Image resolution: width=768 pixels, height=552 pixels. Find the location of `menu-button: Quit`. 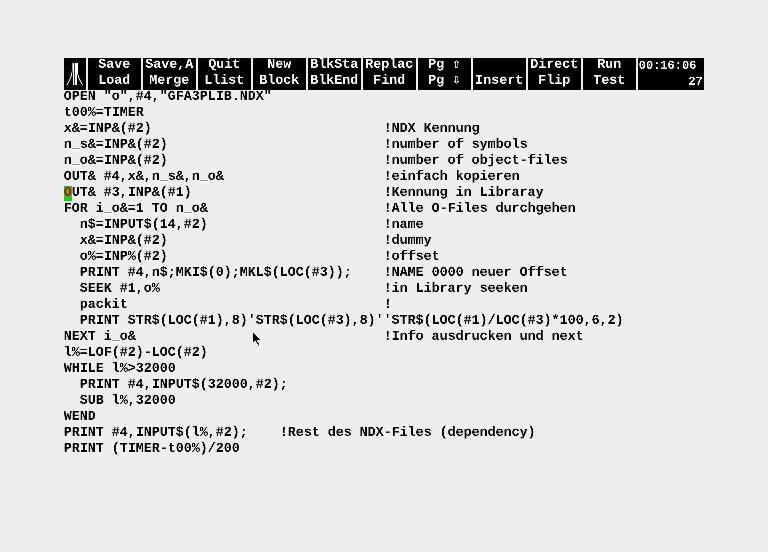

menu-button: Quit is located at coordinates (224, 66).